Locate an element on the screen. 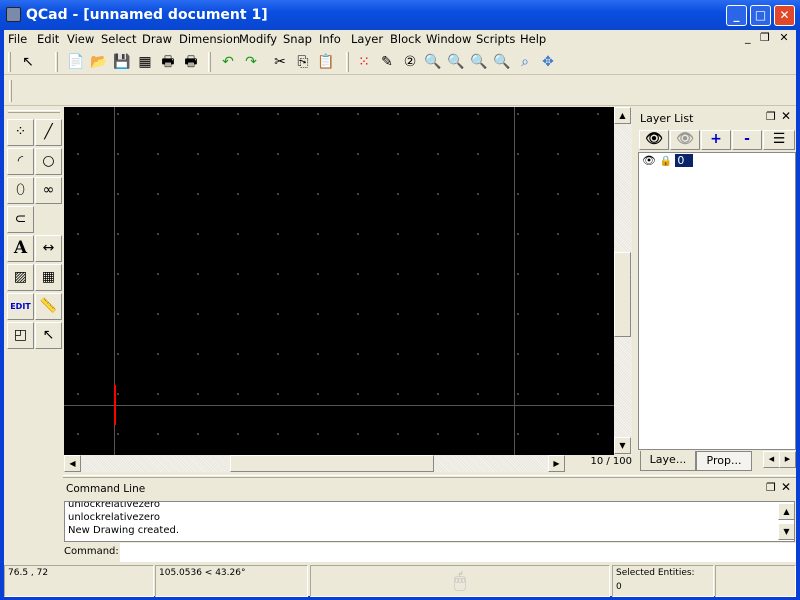  layer-name: 0 is located at coordinates (684, 160).